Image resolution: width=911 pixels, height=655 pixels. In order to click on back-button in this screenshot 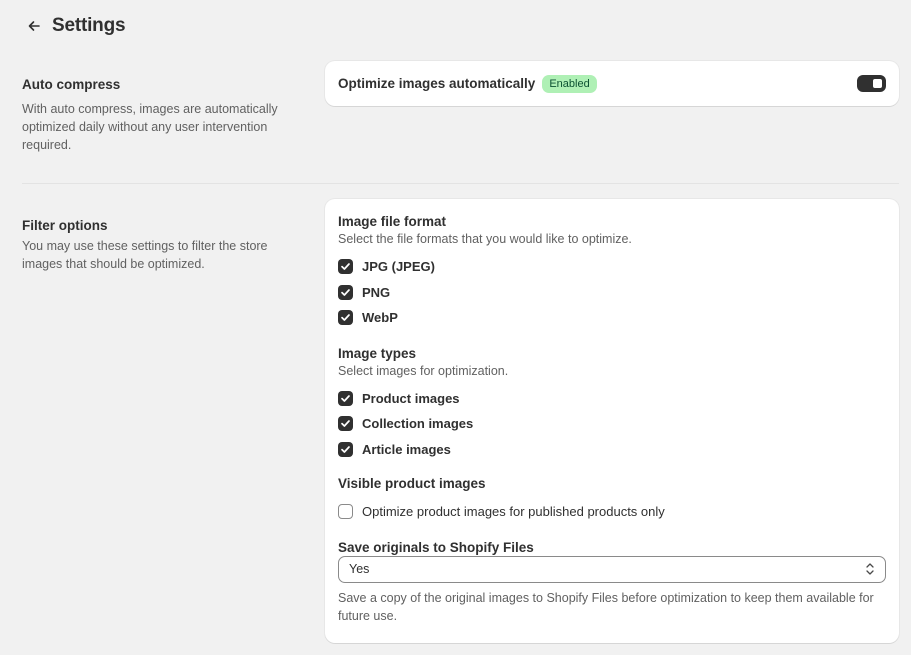, I will do `click(34, 26)`.